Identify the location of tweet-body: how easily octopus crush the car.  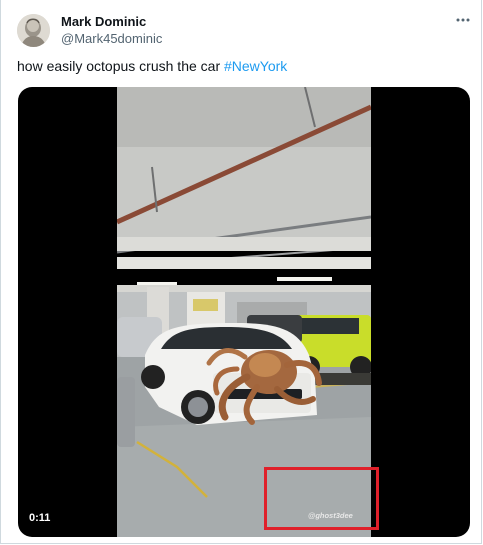
(120, 66).